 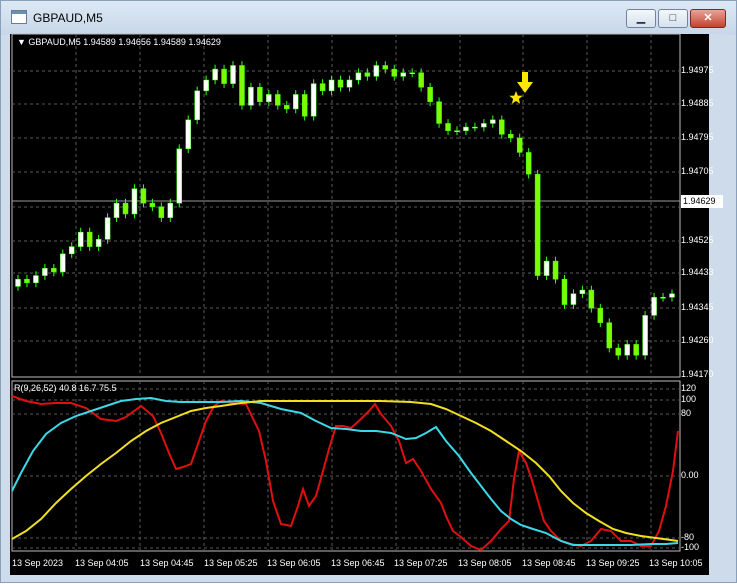 I want to click on time-label: 13 Sep 2023, so click(x=38, y=563).